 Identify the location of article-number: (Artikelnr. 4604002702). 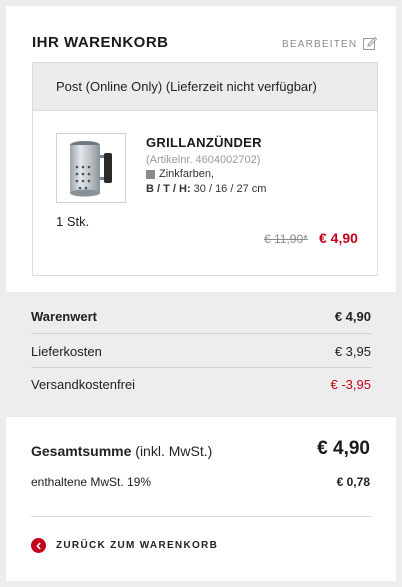
(203, 160).